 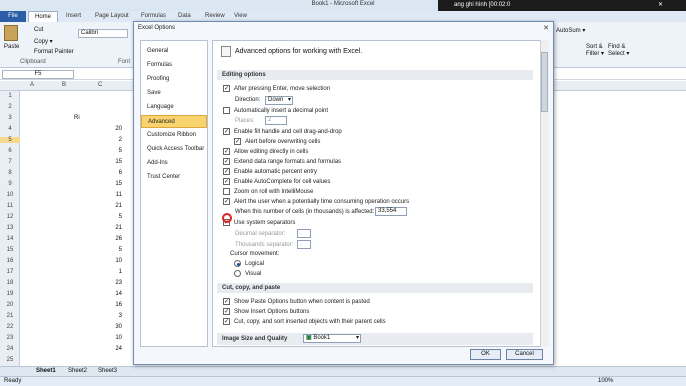 I want to click on cell: 26, so click(x=109, y=239).